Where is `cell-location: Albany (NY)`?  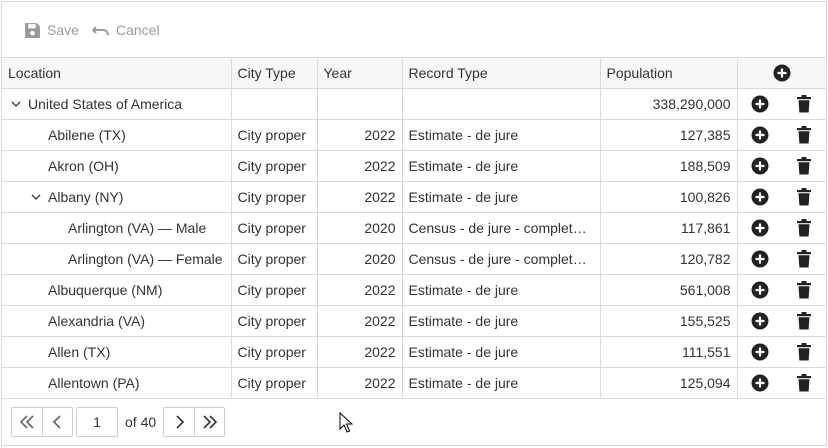
cell-location: Albany (NY) is located at coordinates (117, 196).